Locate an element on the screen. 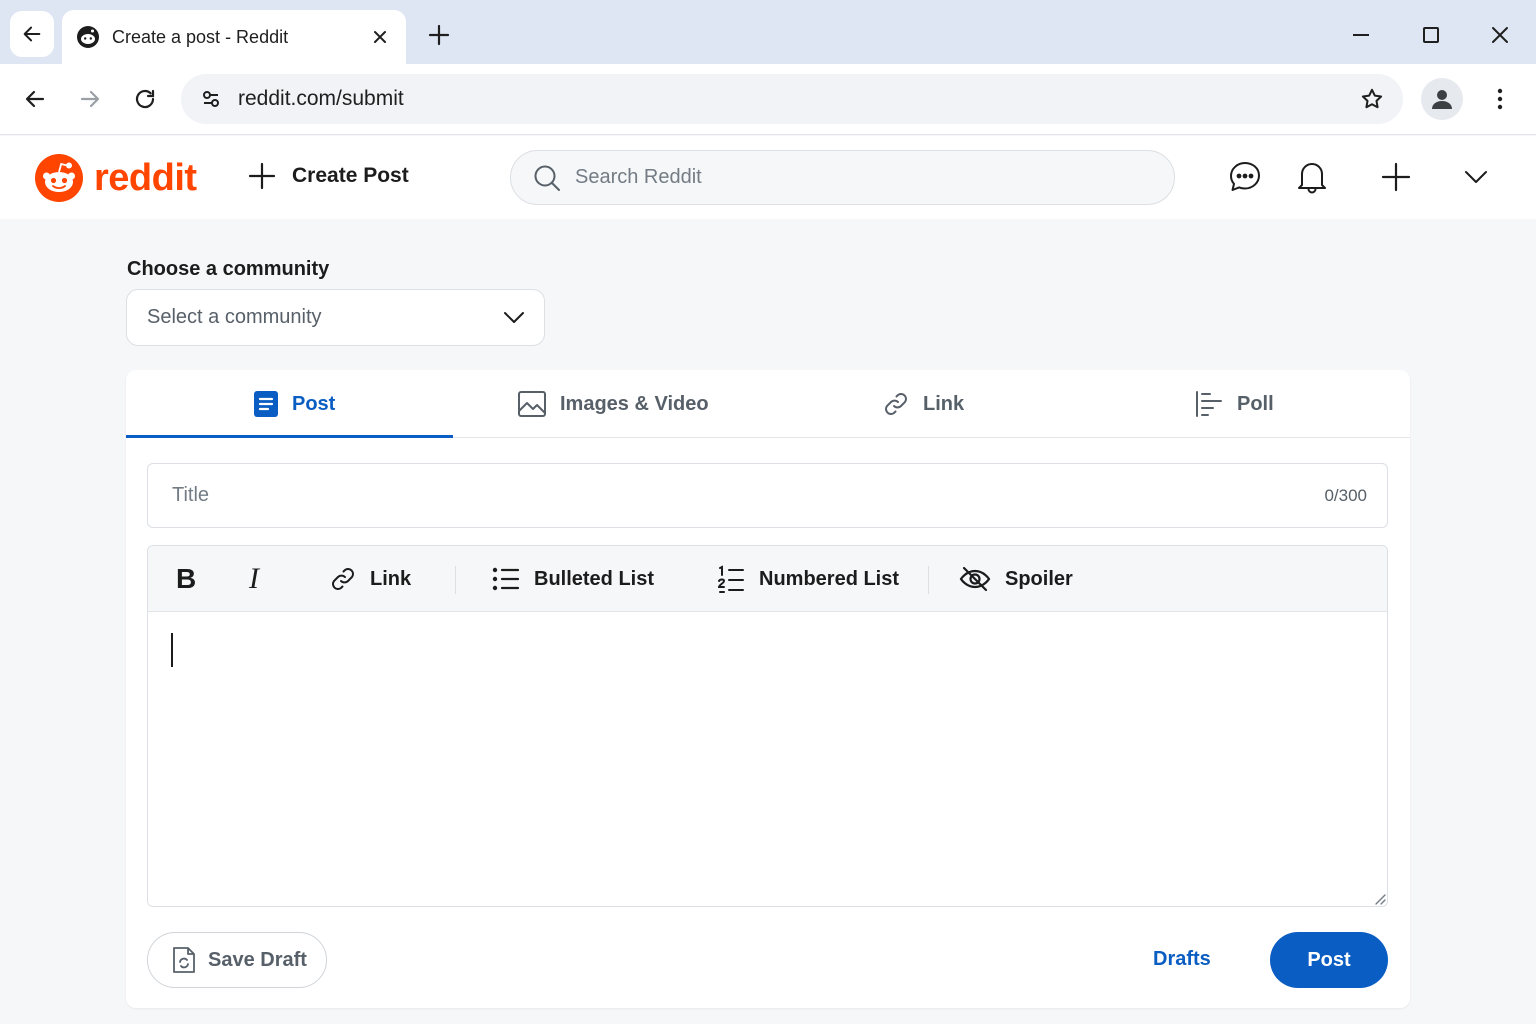 The width and height of the screenshot is (1536, 1024). user-menu-button is located at coordinates (1476, 177).